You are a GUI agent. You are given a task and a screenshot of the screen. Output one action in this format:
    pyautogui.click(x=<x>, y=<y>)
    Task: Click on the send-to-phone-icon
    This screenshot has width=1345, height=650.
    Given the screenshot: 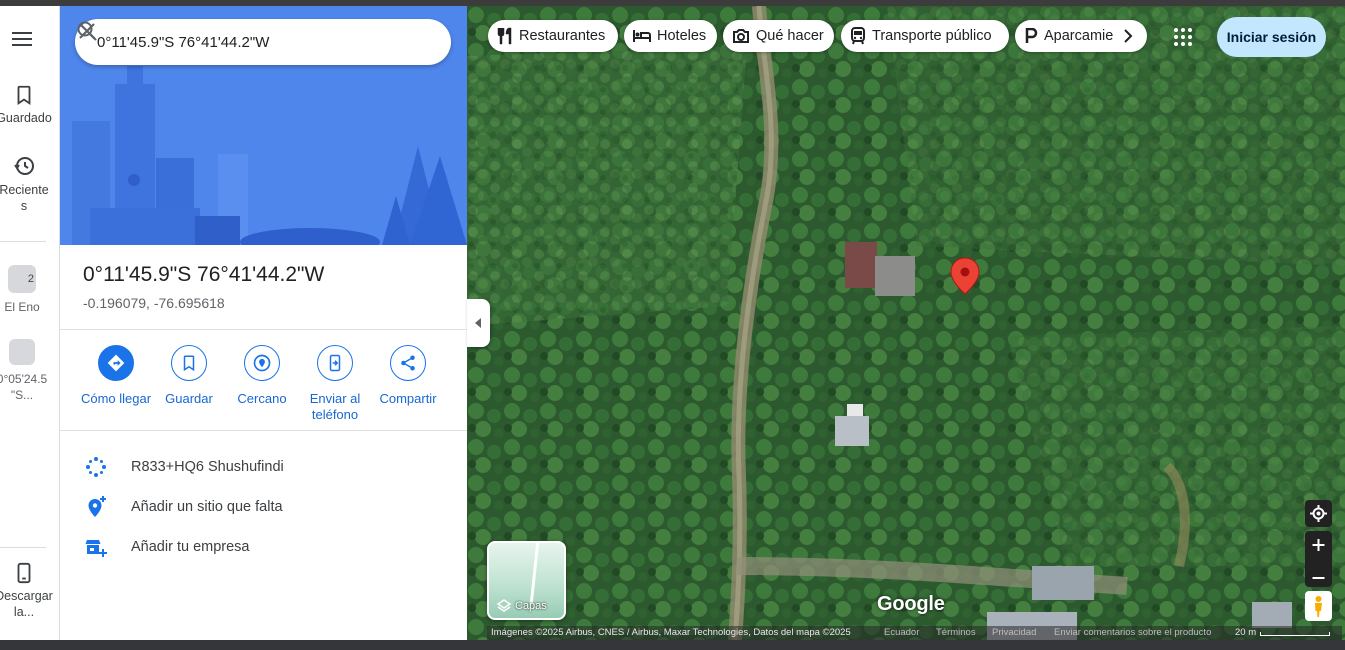 What is the action you would take?
    pyautogui.click(x=335, y=363)
    